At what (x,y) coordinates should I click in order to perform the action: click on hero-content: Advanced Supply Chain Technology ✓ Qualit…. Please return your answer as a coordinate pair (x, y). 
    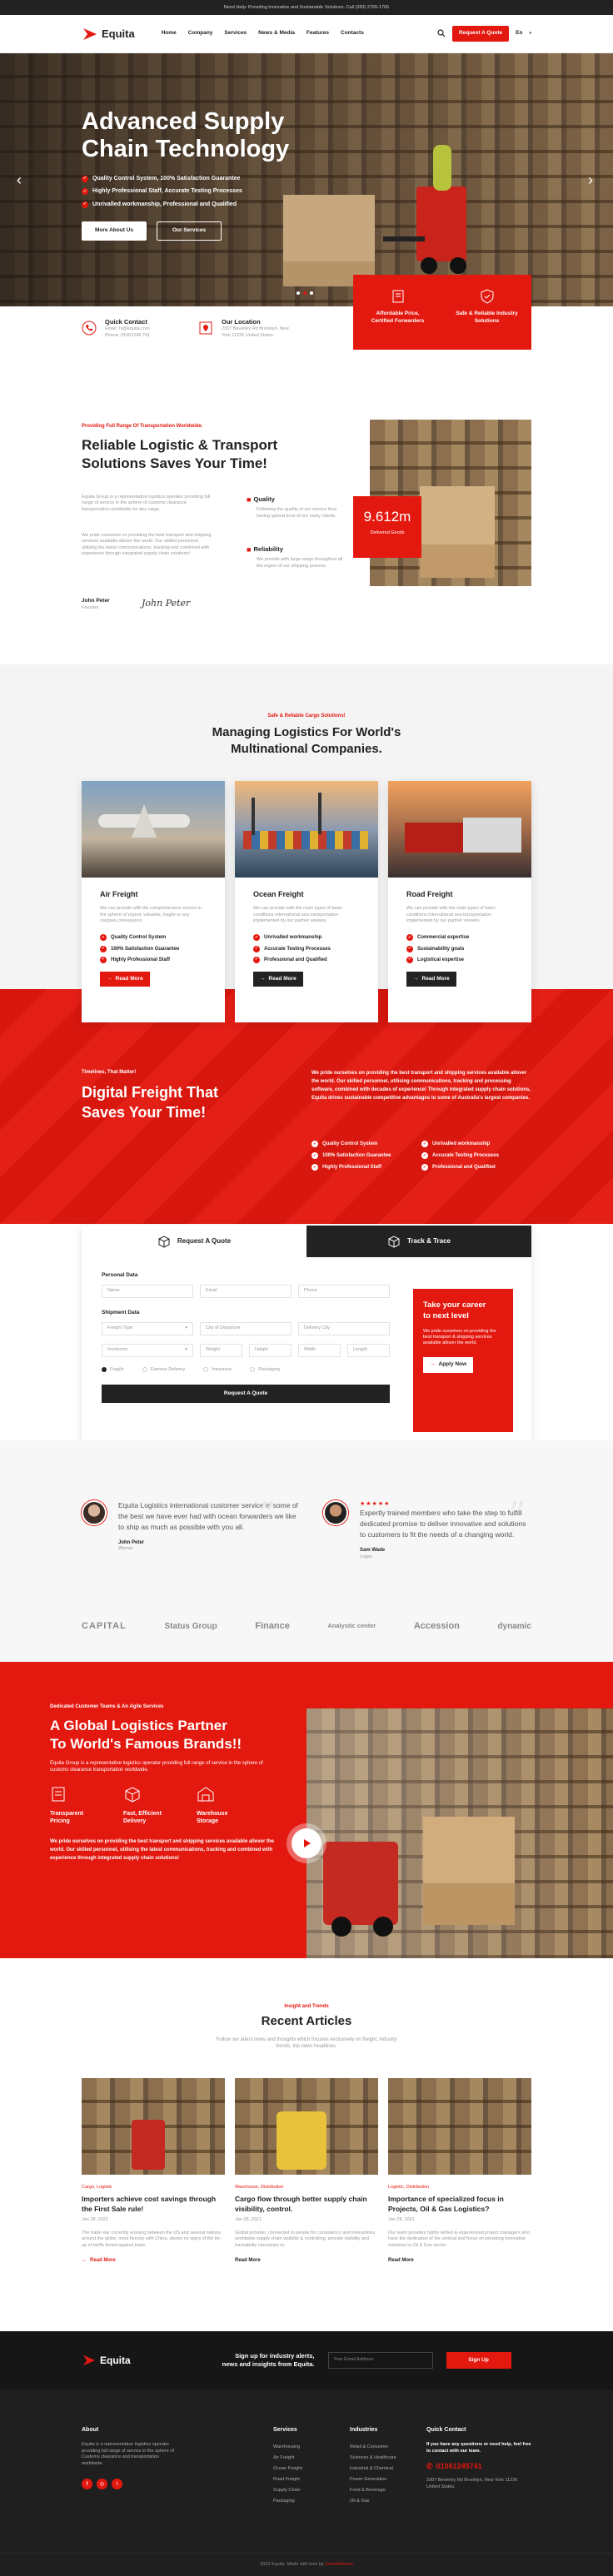
    Looking at the image, I should click on (256, 174).